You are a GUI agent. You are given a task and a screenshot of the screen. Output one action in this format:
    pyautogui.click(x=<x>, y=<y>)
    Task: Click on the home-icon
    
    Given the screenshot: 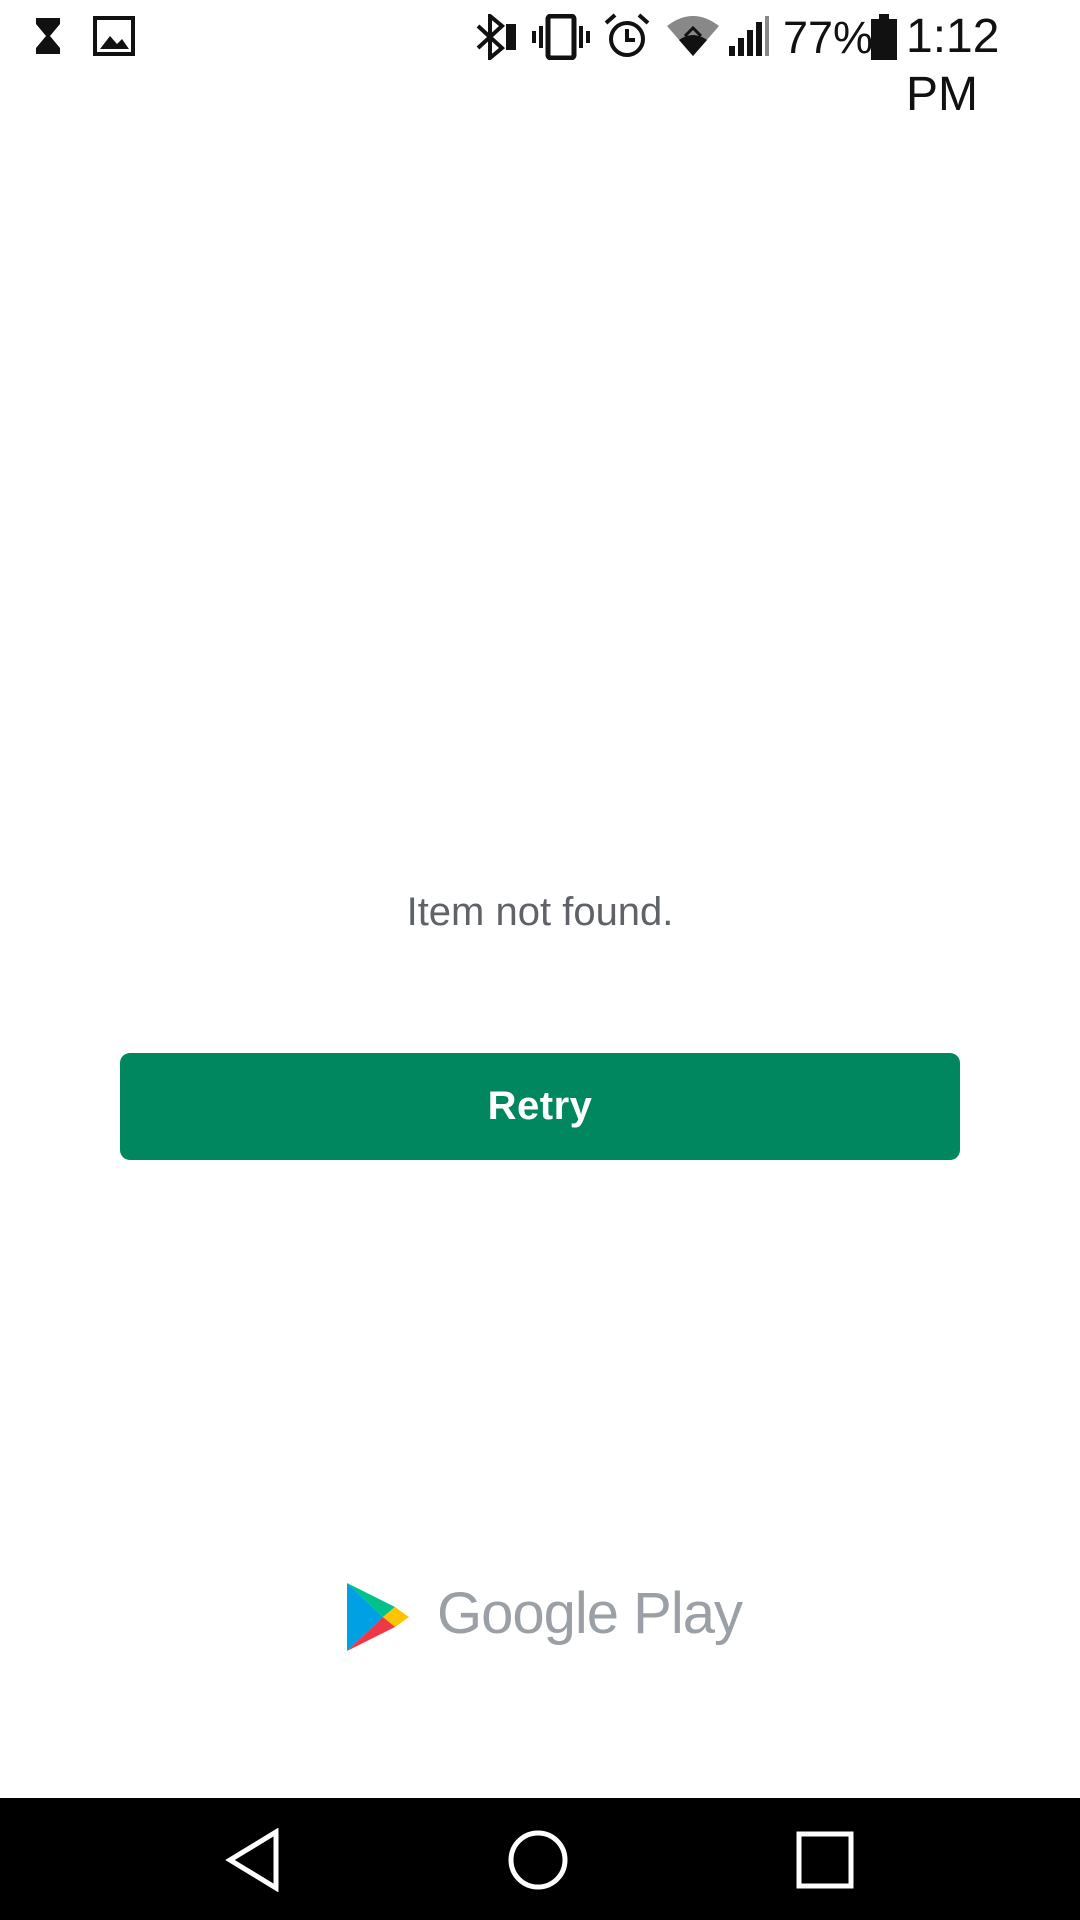 What is the action you would take?
    pyautogui.click(x=538, y=1860)
    